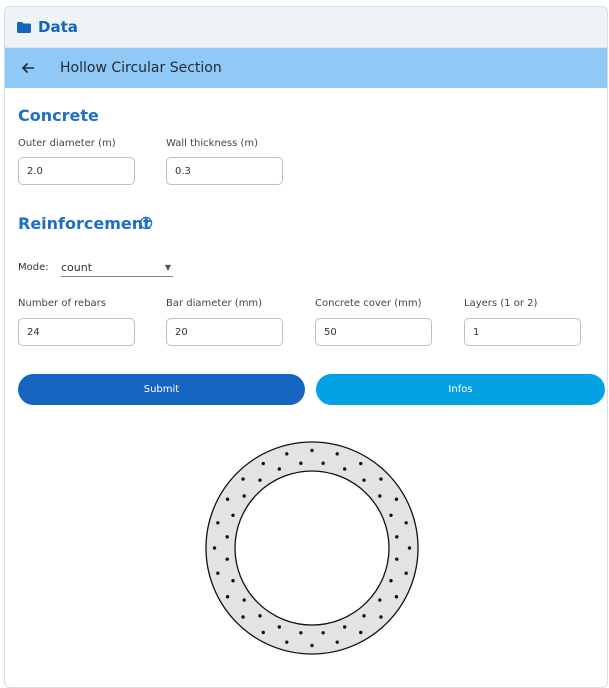  I want to click on mode-select: count ▼, so click(117, 267).